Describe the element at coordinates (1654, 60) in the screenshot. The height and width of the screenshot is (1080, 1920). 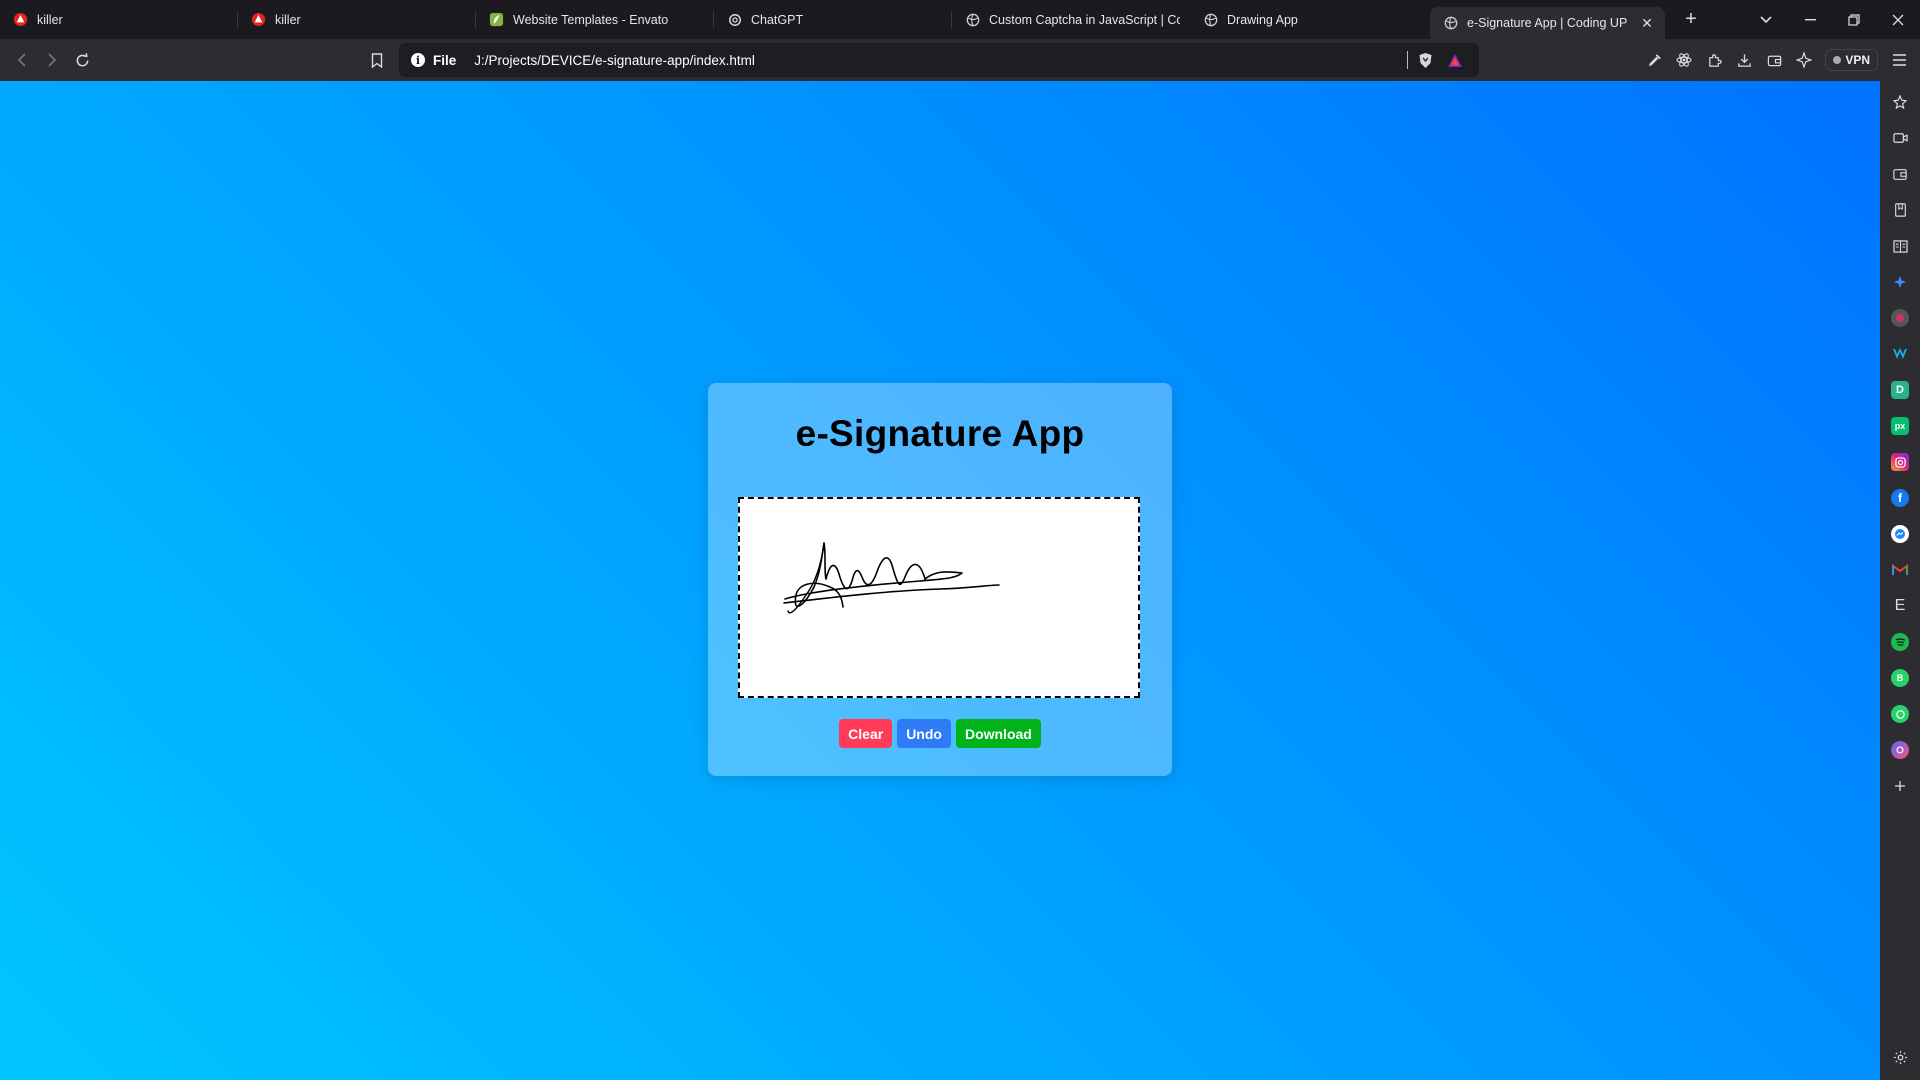
I see `color-picker-icon` at that location.